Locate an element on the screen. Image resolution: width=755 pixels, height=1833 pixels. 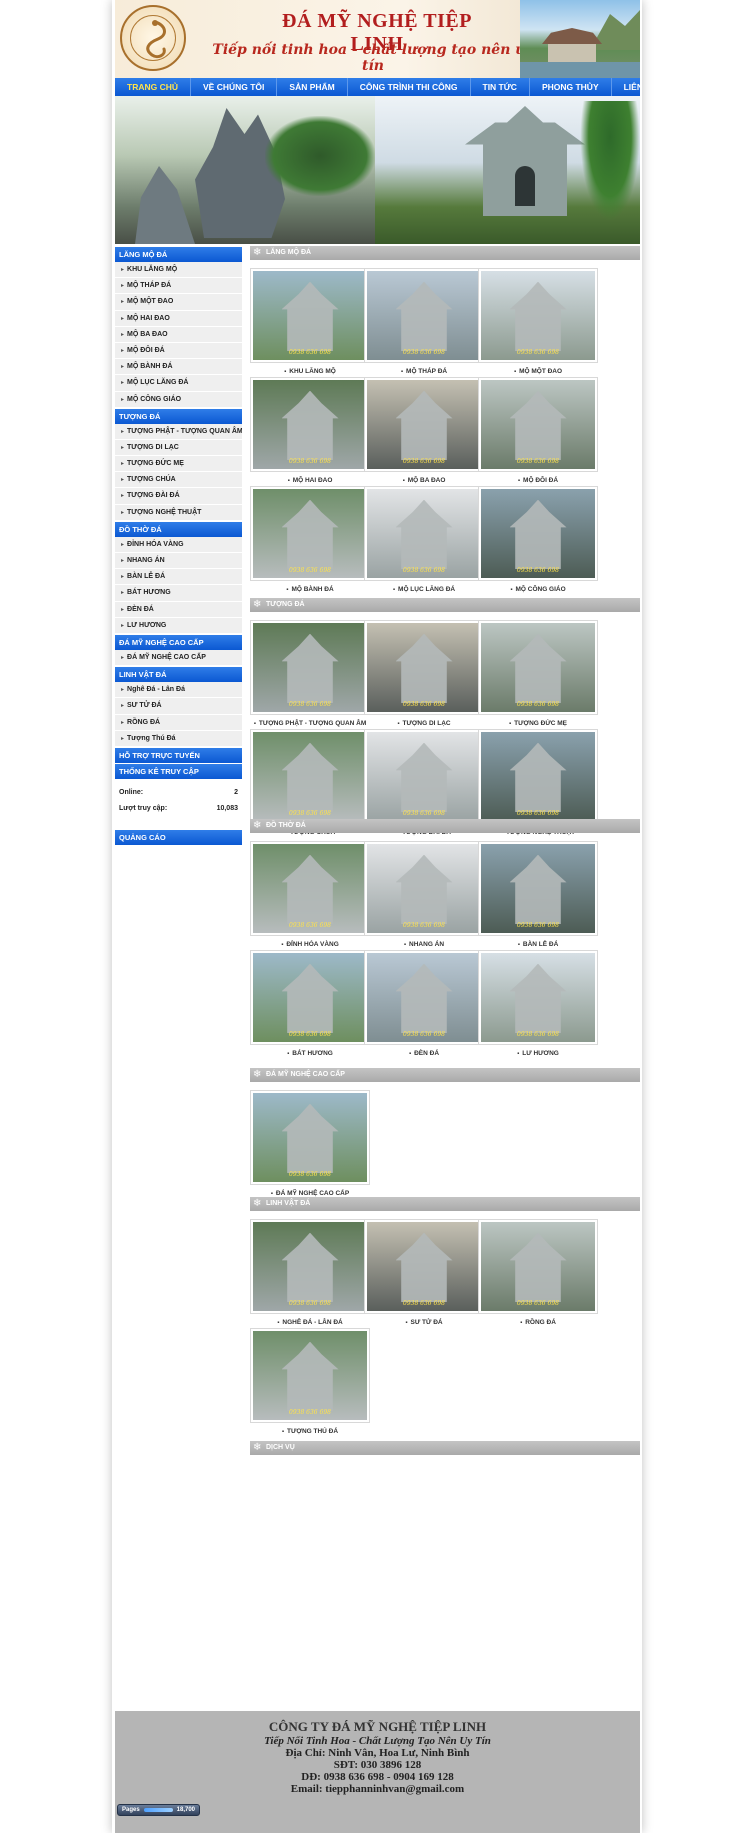
product-caption: KHU LĂNG MỘ is located at coordinates (310, 371).